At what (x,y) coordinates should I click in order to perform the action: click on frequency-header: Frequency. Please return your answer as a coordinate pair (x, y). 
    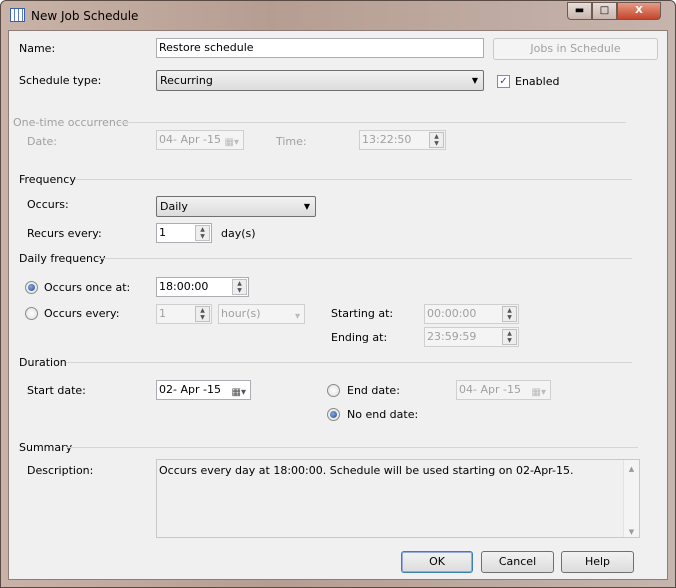
    Looking at the image, I should click on (47, 179).